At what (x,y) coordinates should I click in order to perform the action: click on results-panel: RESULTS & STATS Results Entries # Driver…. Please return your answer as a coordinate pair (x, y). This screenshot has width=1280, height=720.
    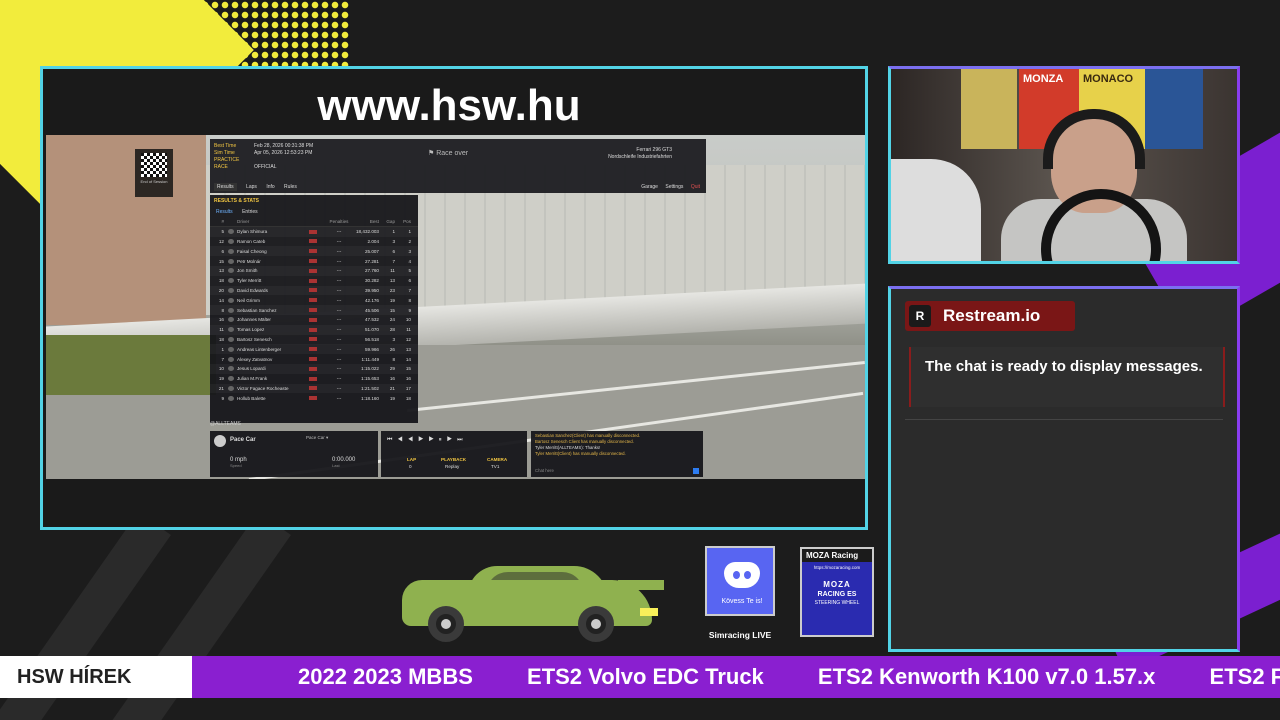
    Looking at the image, I should click on (314, 309).